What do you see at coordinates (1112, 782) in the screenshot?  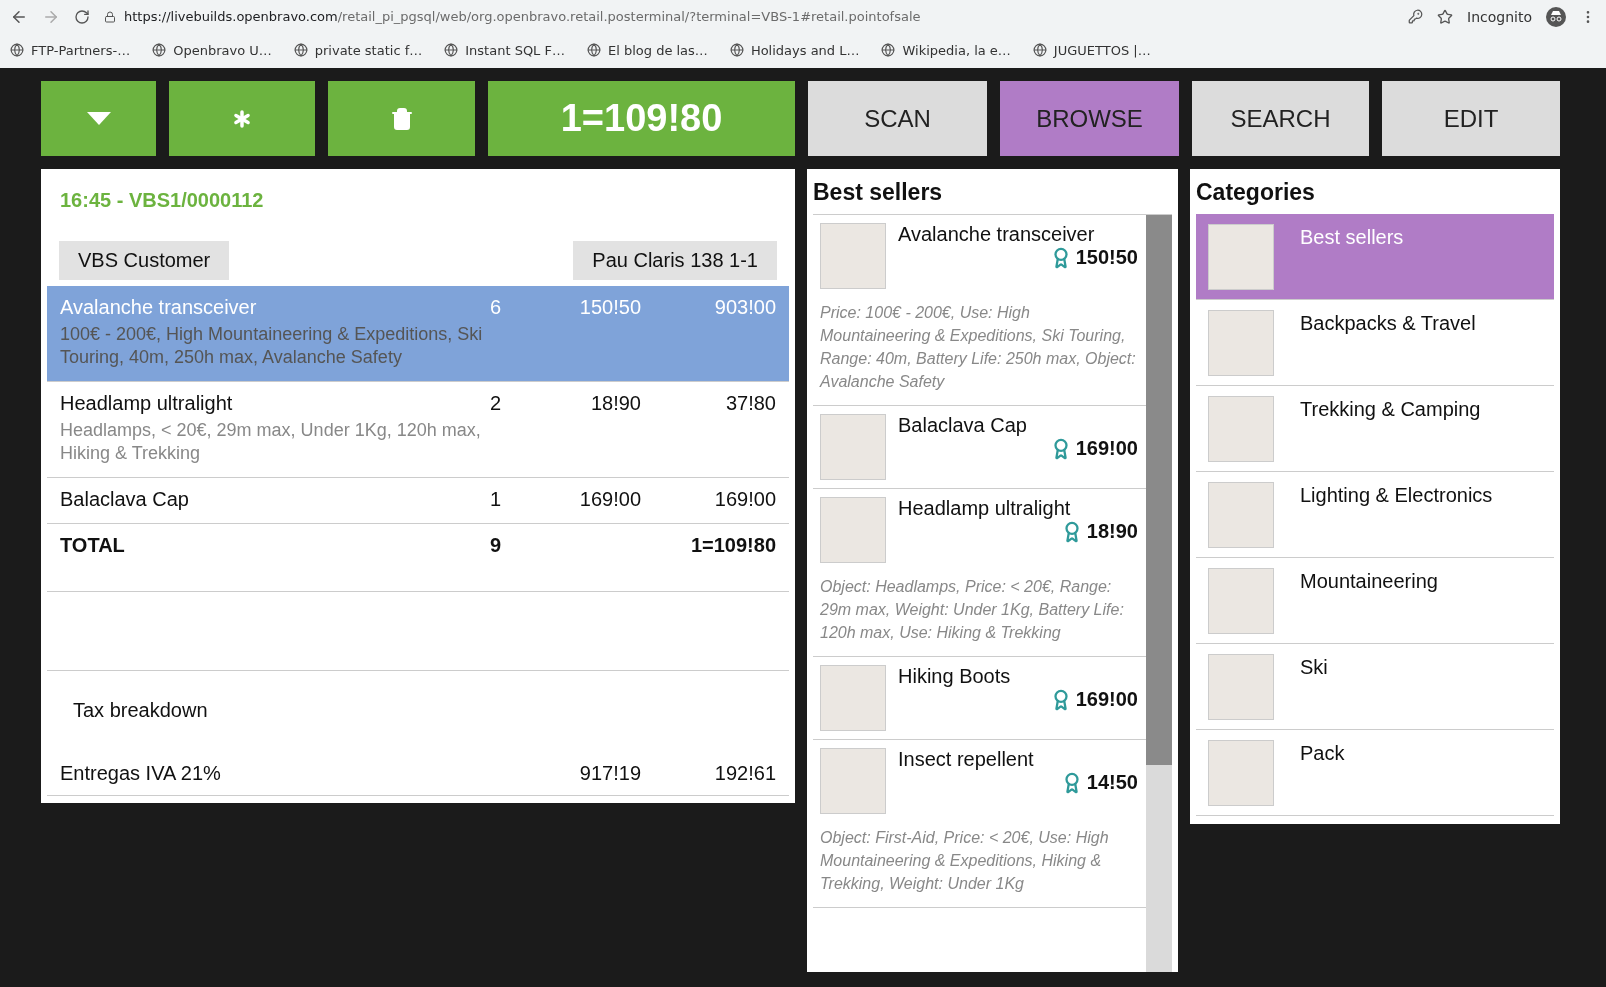 I see `product-price: 14!50` at bounding box center [1112, 782].